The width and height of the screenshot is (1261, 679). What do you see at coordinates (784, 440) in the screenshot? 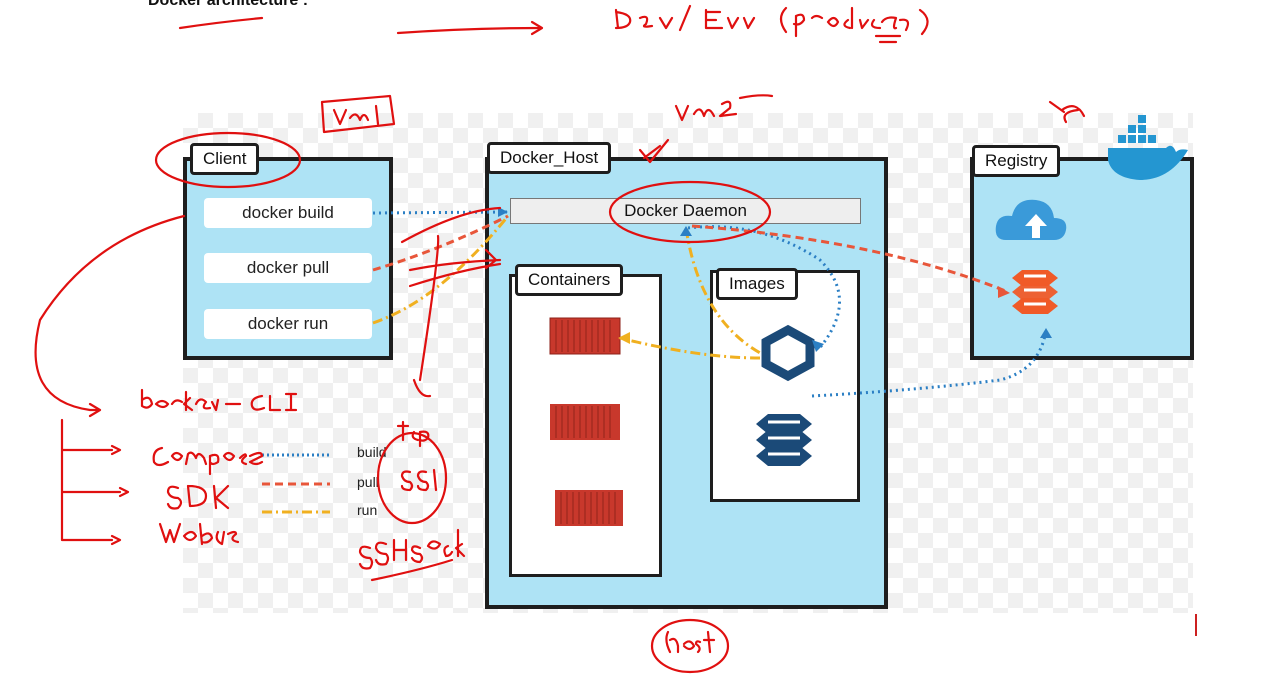
I see `image-stack-icon` at bounding box center [784, 440].